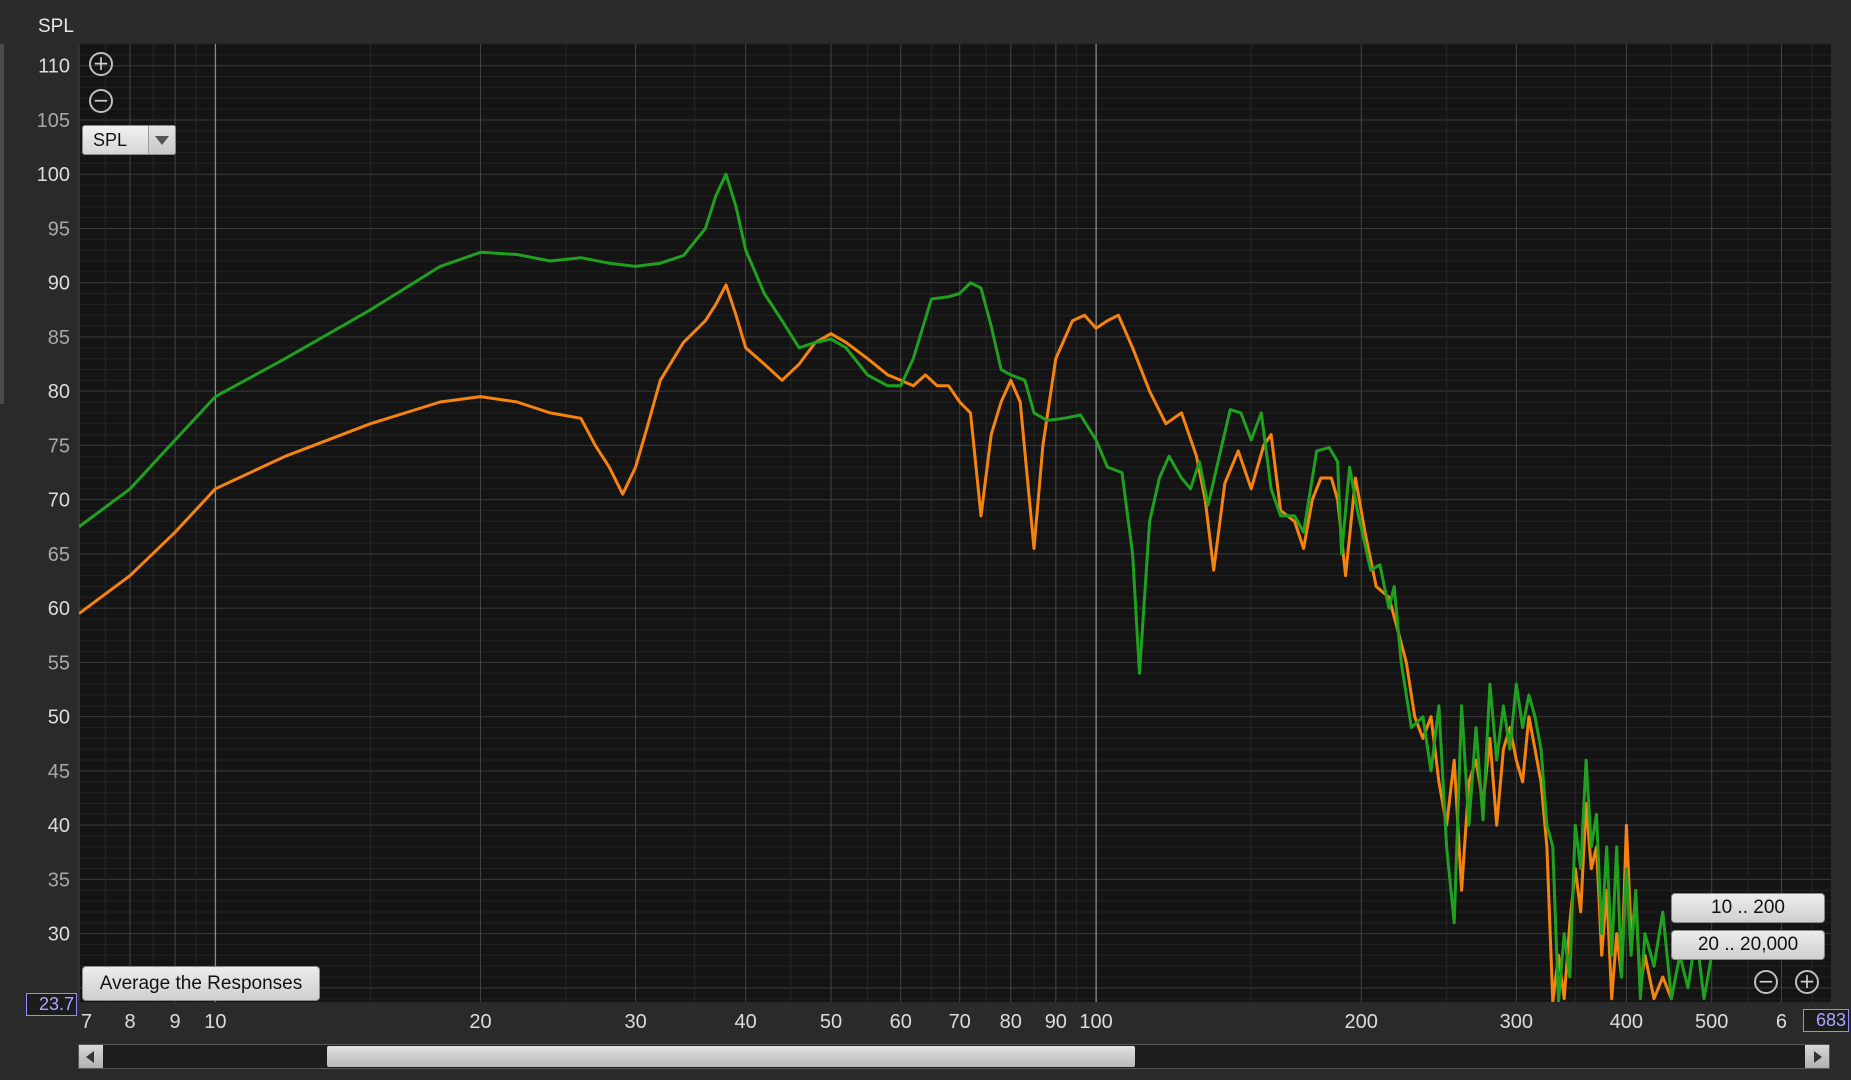 This screenshot has width=1851, height=1080. What do you see at coordinates (53, 175) in the screenshot?
I see `y-tick-label: 100` at bounding box center [53, 175].